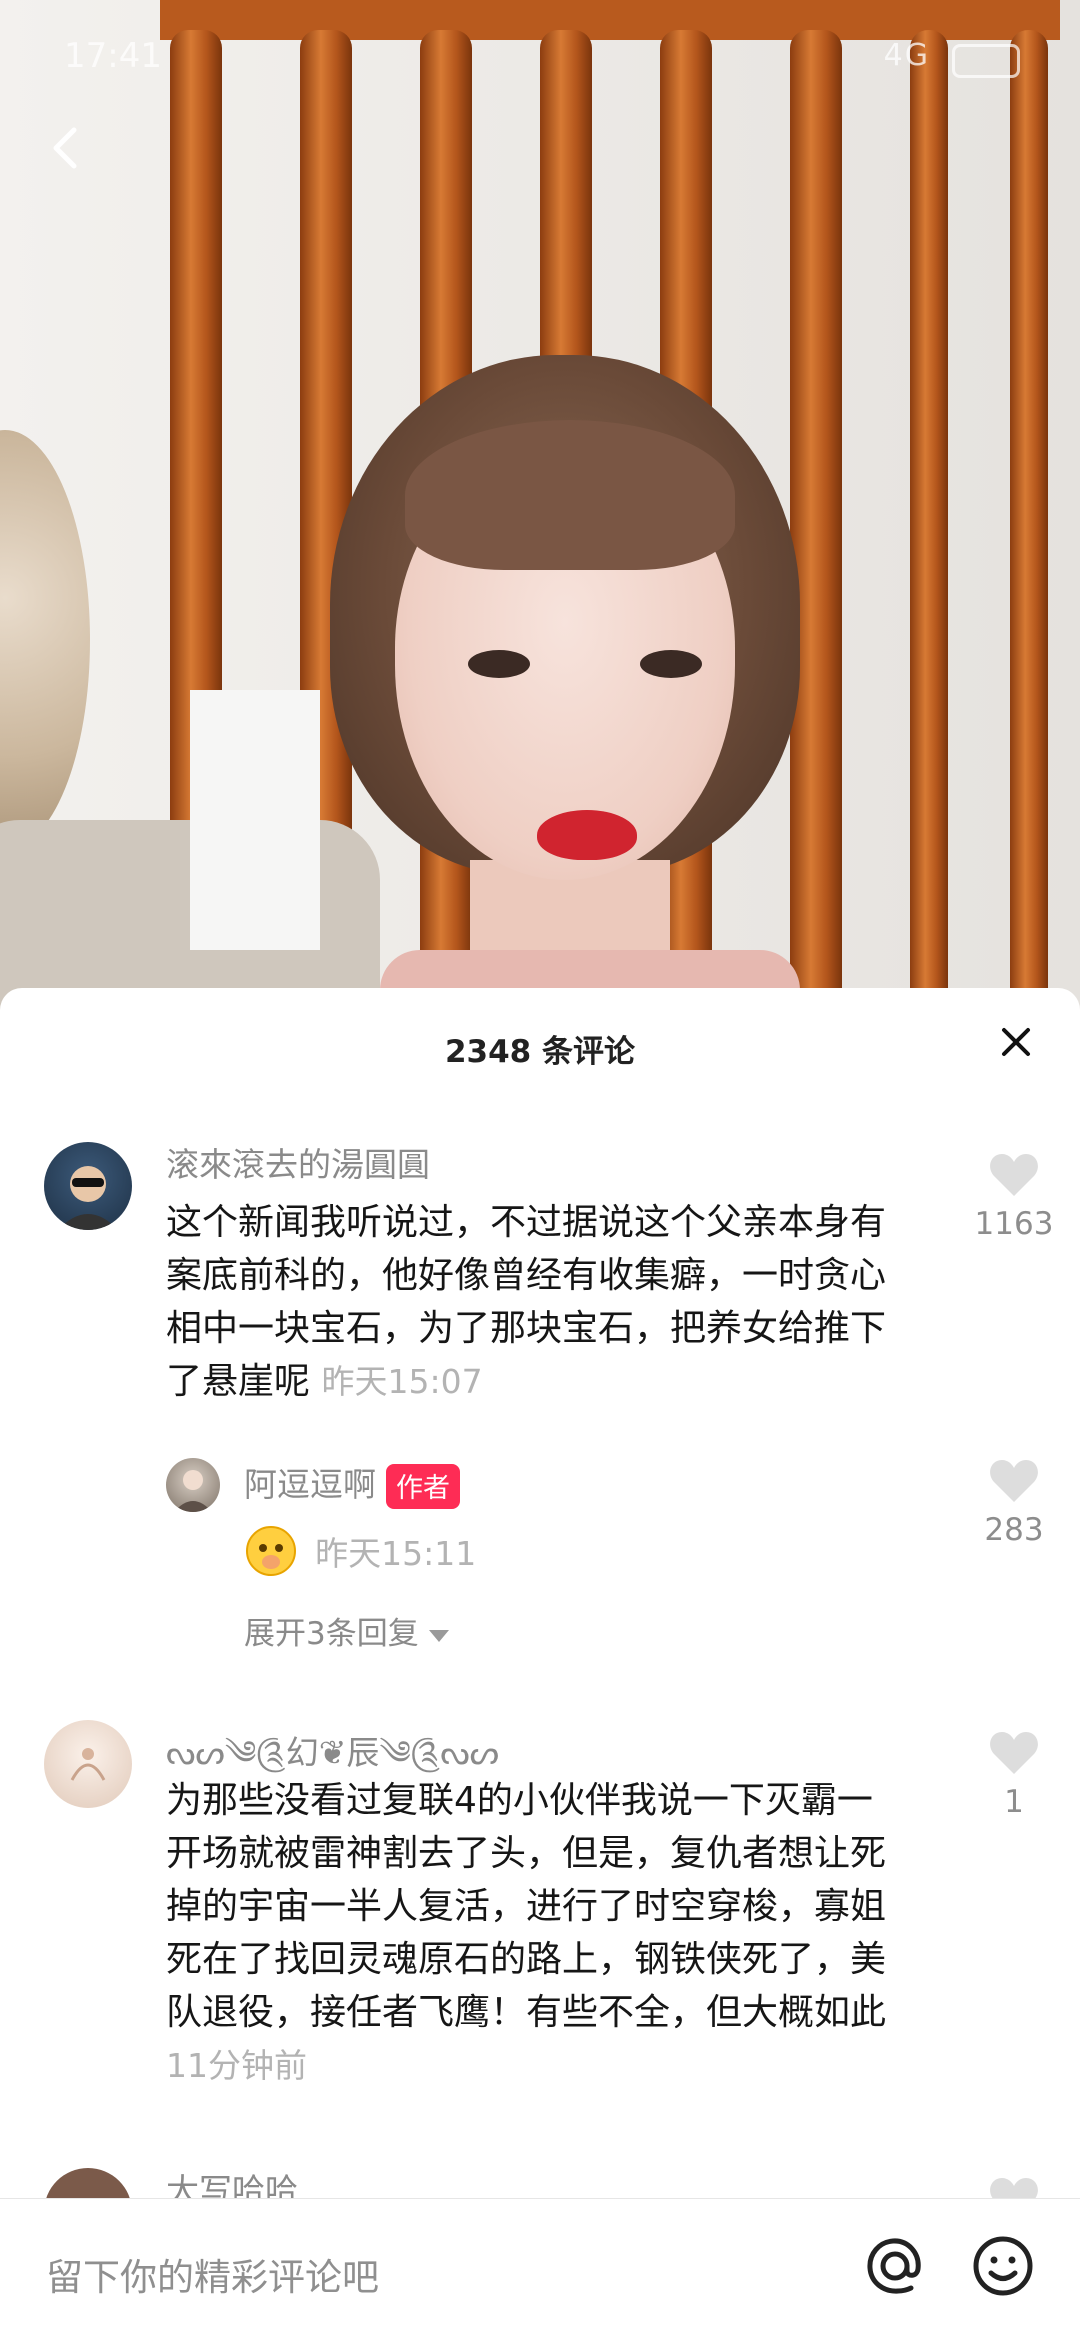 Image resolution: width=1080 pixels, height=2341 pixels. What do you see at coordinates (540, 1052) in the screenshot?
I see `comment-count-title: 2348 条评论` at bounding box center [540, 1052].